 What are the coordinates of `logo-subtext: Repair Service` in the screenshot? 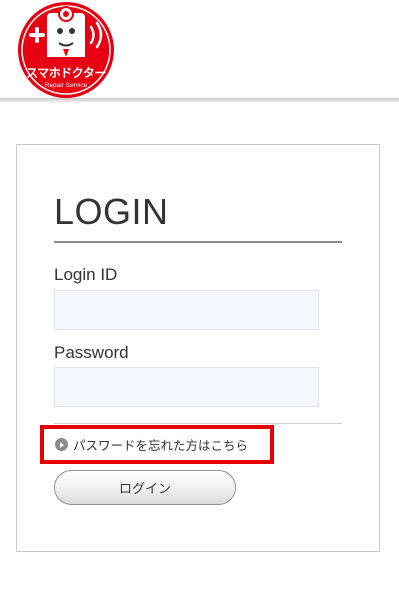 It's located at (66, 85).